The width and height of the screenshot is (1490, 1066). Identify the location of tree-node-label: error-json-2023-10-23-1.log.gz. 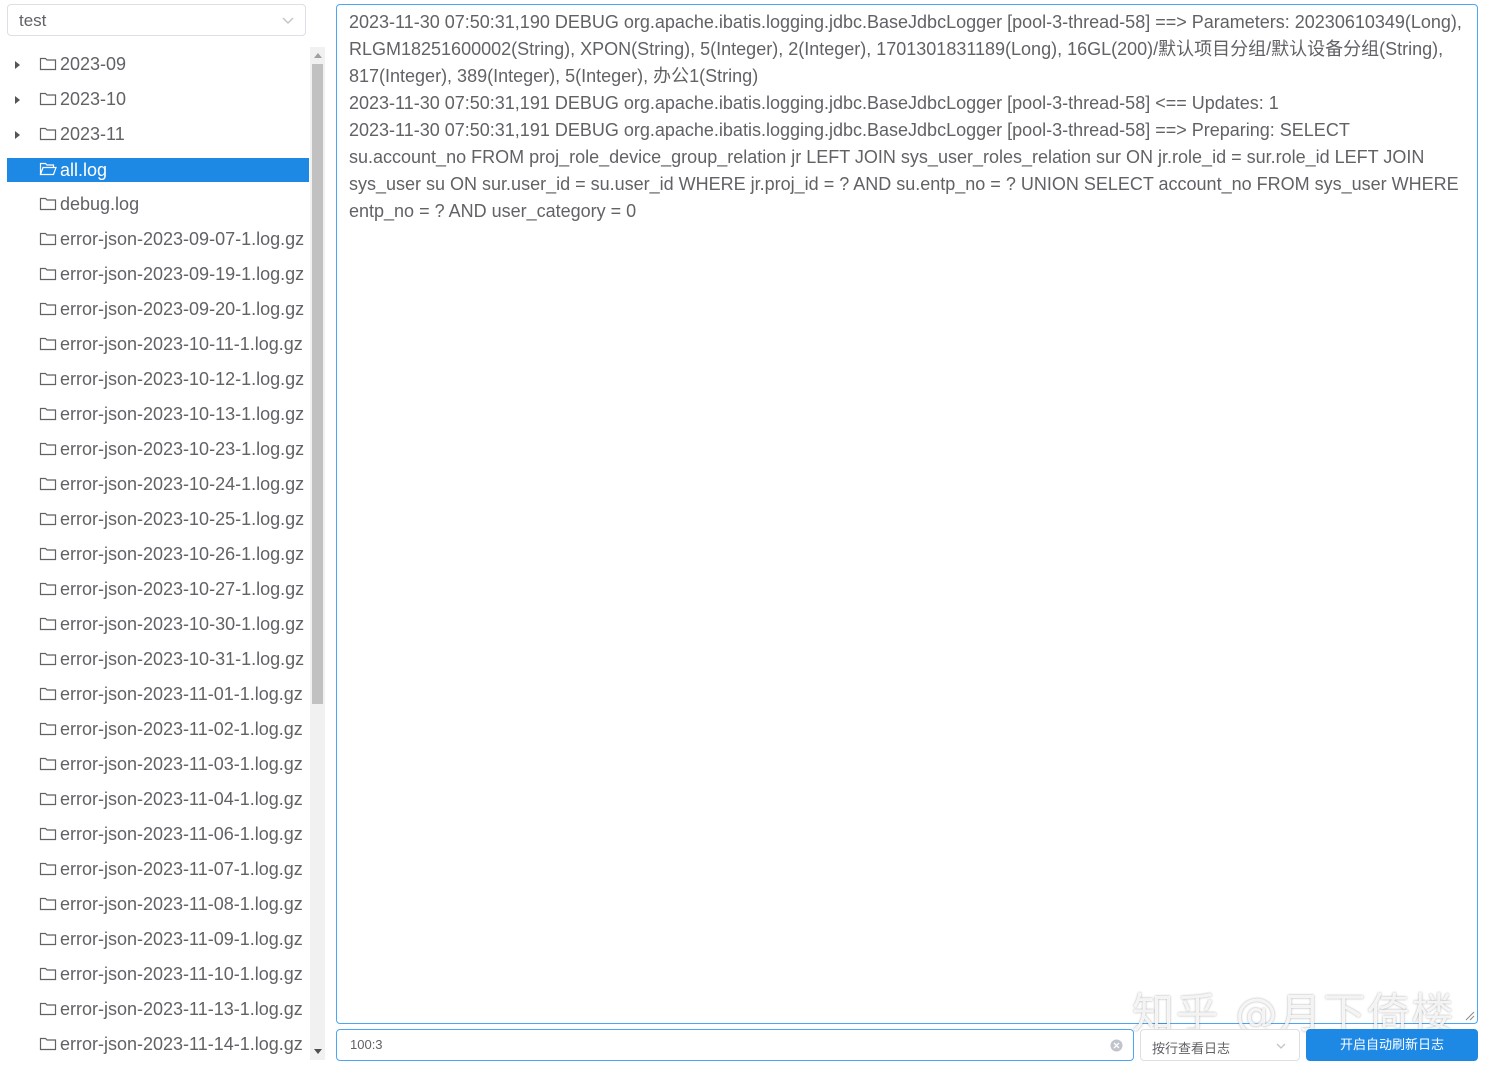
(182, 449).